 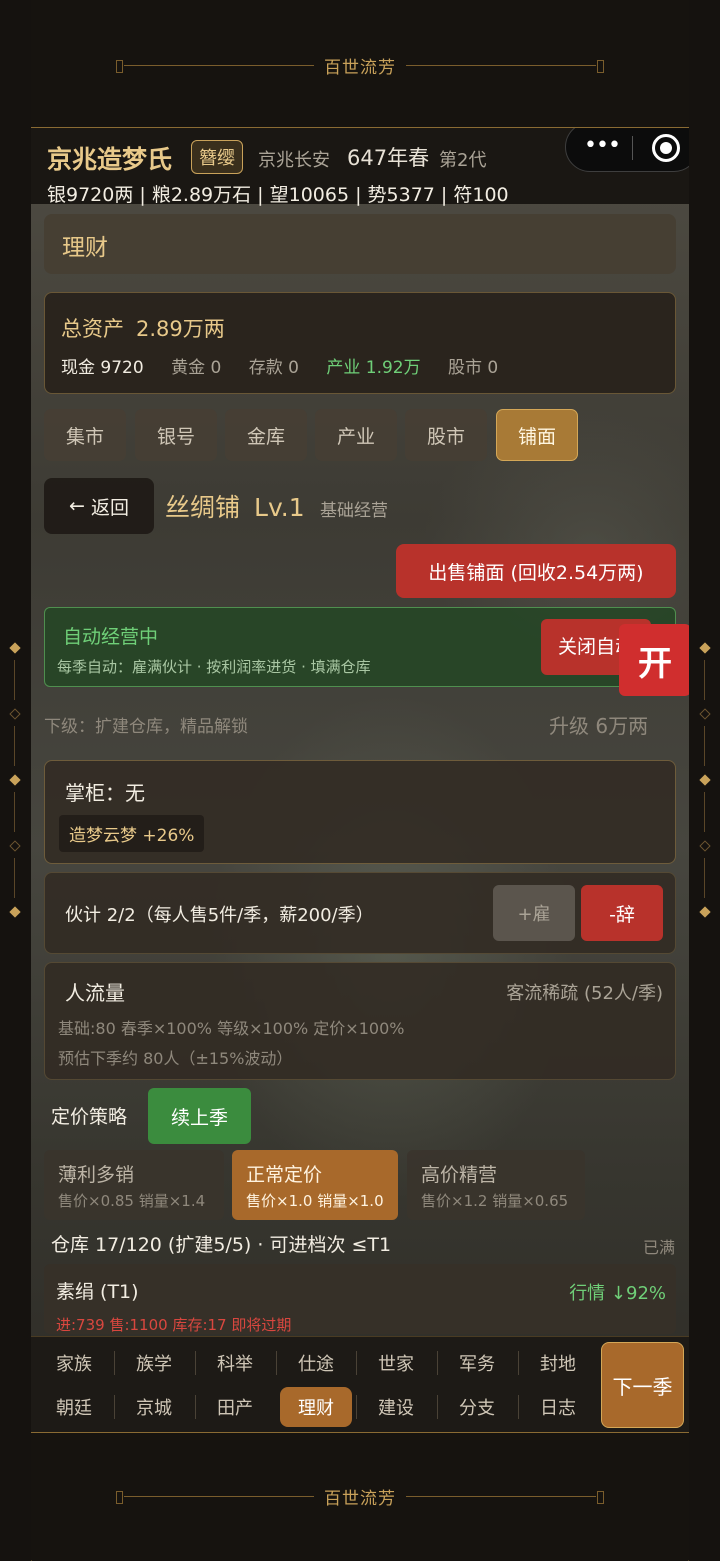 I want to click on bottom-banner: 百世流芳, so click(x=360, y=1496).